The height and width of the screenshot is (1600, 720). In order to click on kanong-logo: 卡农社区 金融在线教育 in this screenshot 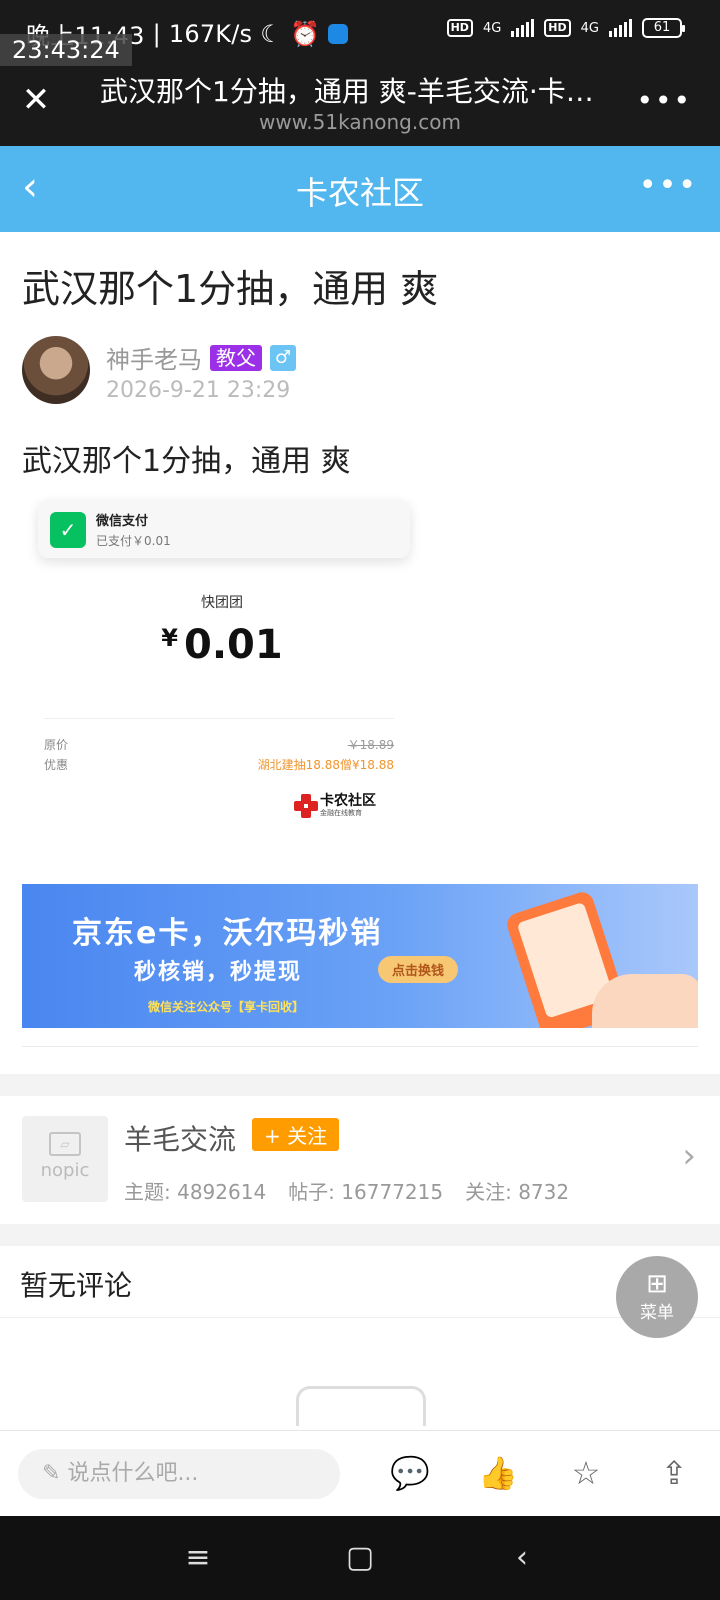, I will do `click(335, 806)`.